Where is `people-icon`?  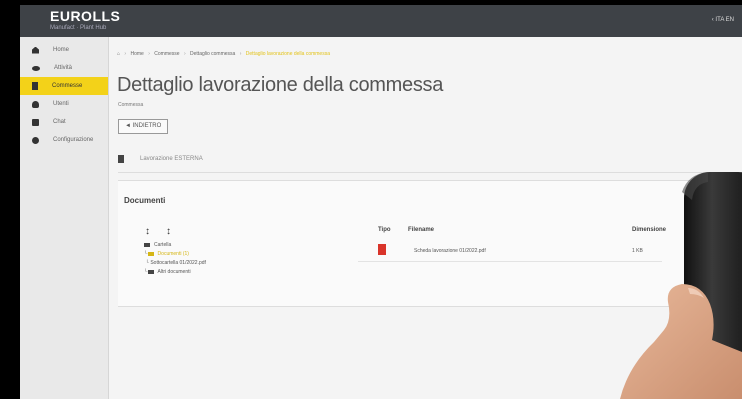 people-icon is located at coordinates (35, 104).